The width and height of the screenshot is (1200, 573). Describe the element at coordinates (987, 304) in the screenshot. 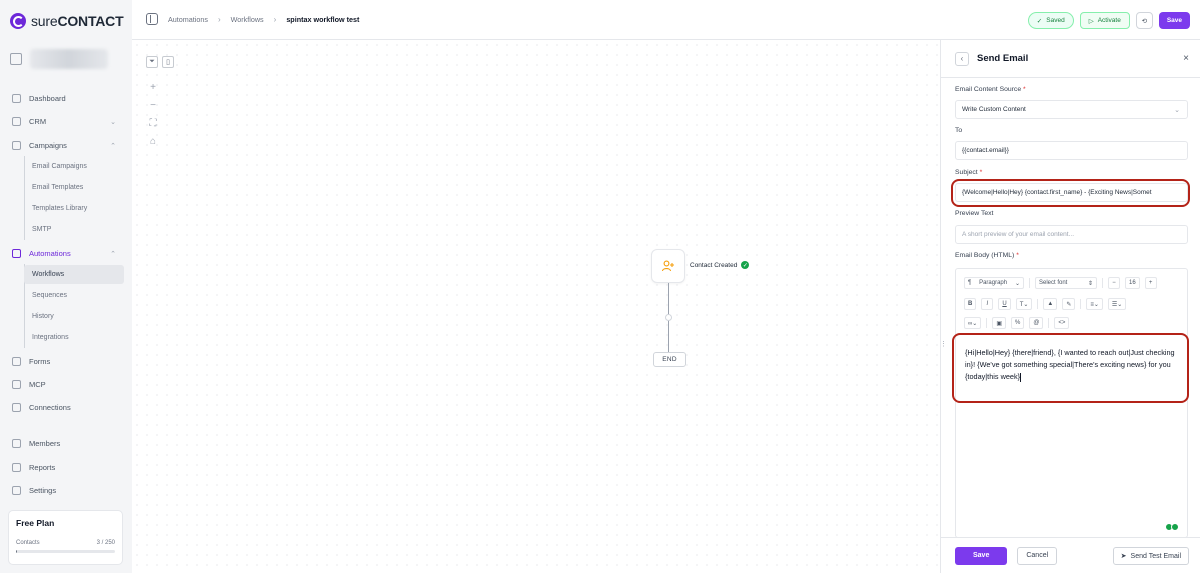

I see `italic-icon: I` at that location.